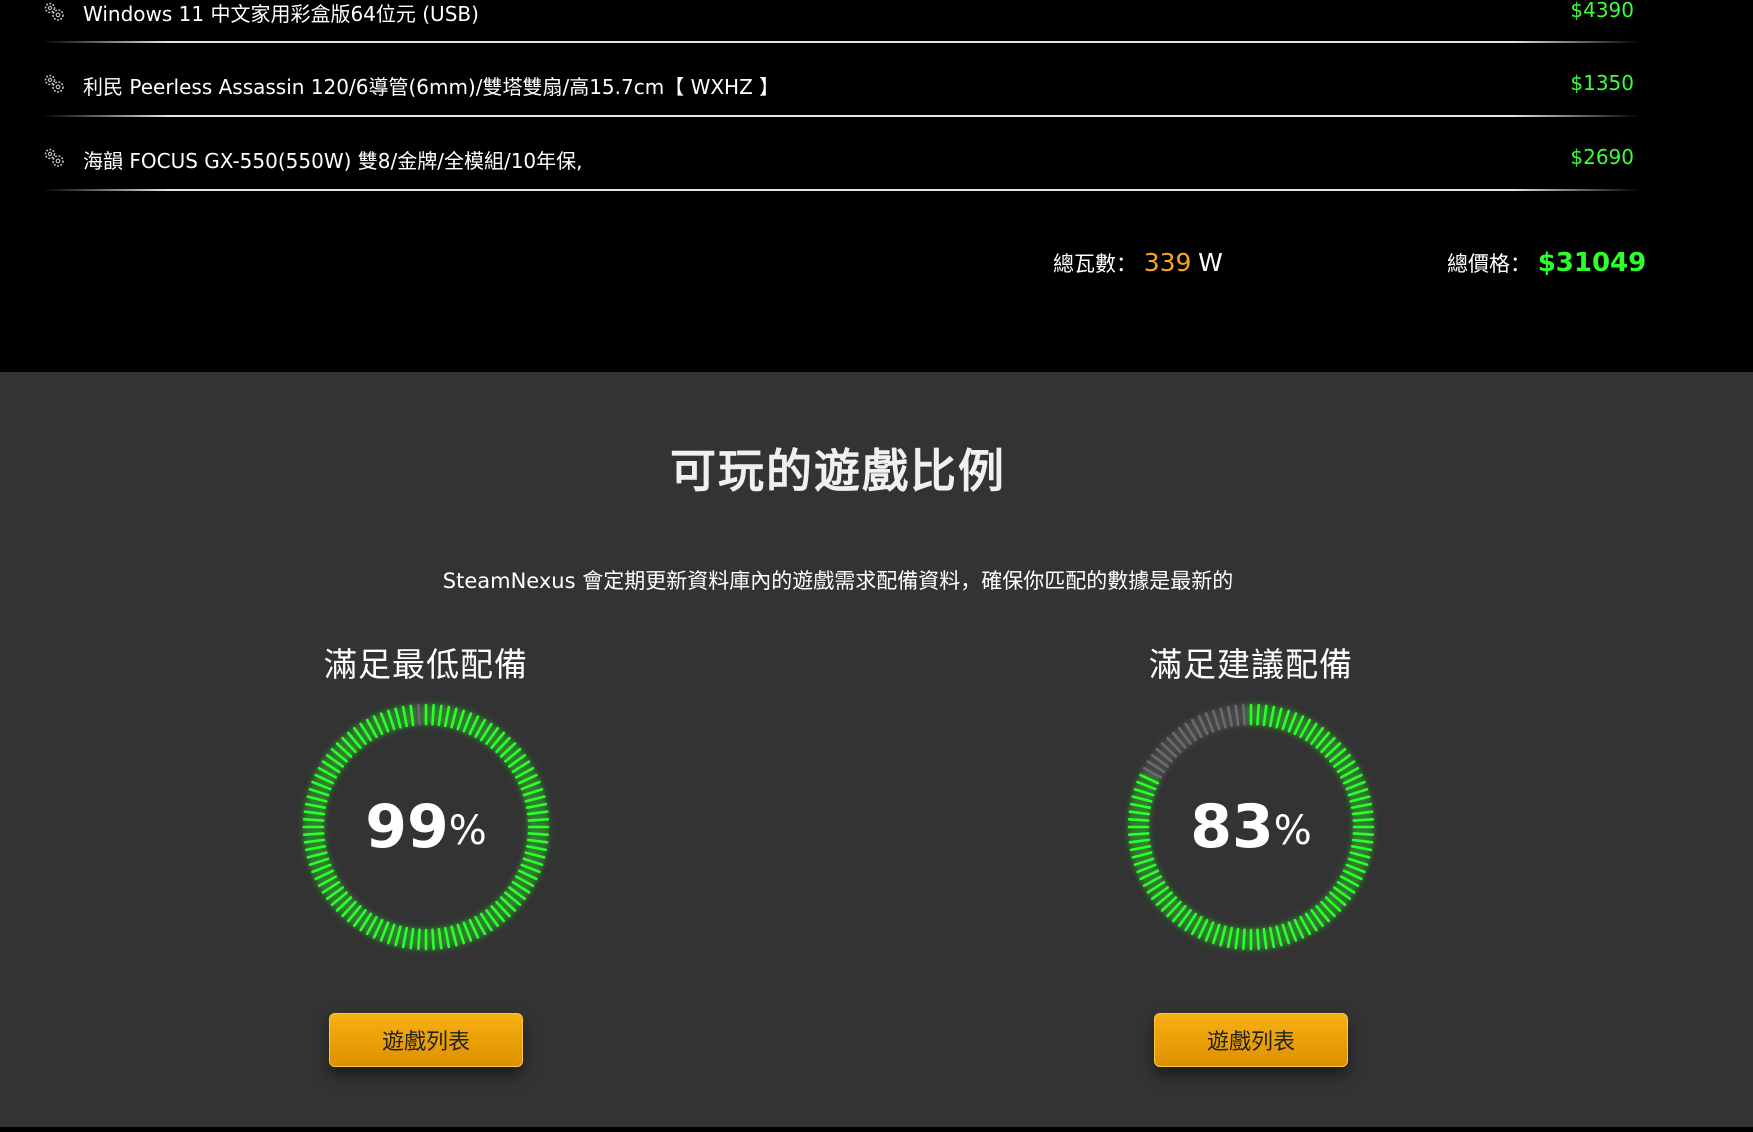 The image size is (1753, 1132). I want to click on total-wattage-label: 總瓦數：, so click(1095, 264).